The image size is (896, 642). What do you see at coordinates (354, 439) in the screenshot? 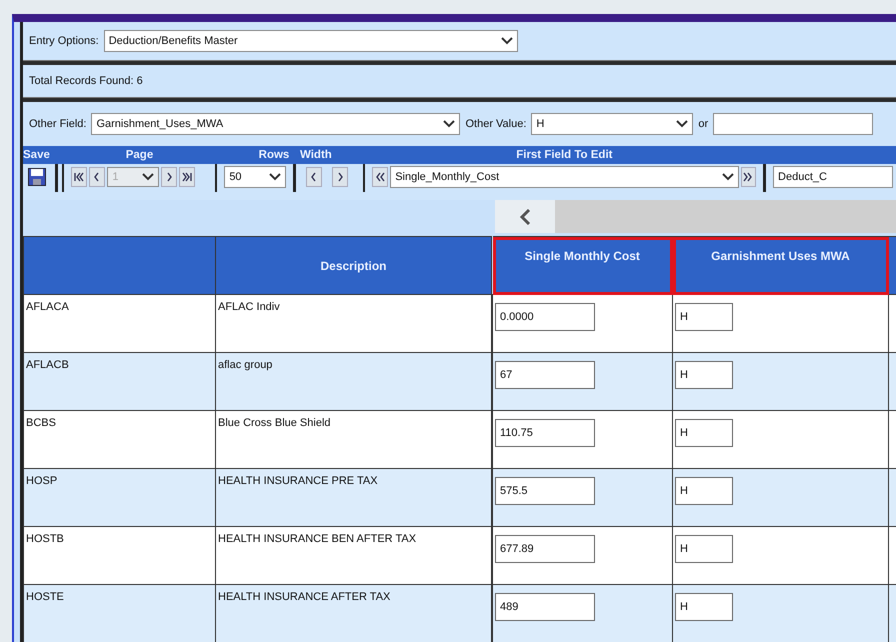
I see `table-cell: Blue Cross Blue Shield` at bounding box center [354, 439].